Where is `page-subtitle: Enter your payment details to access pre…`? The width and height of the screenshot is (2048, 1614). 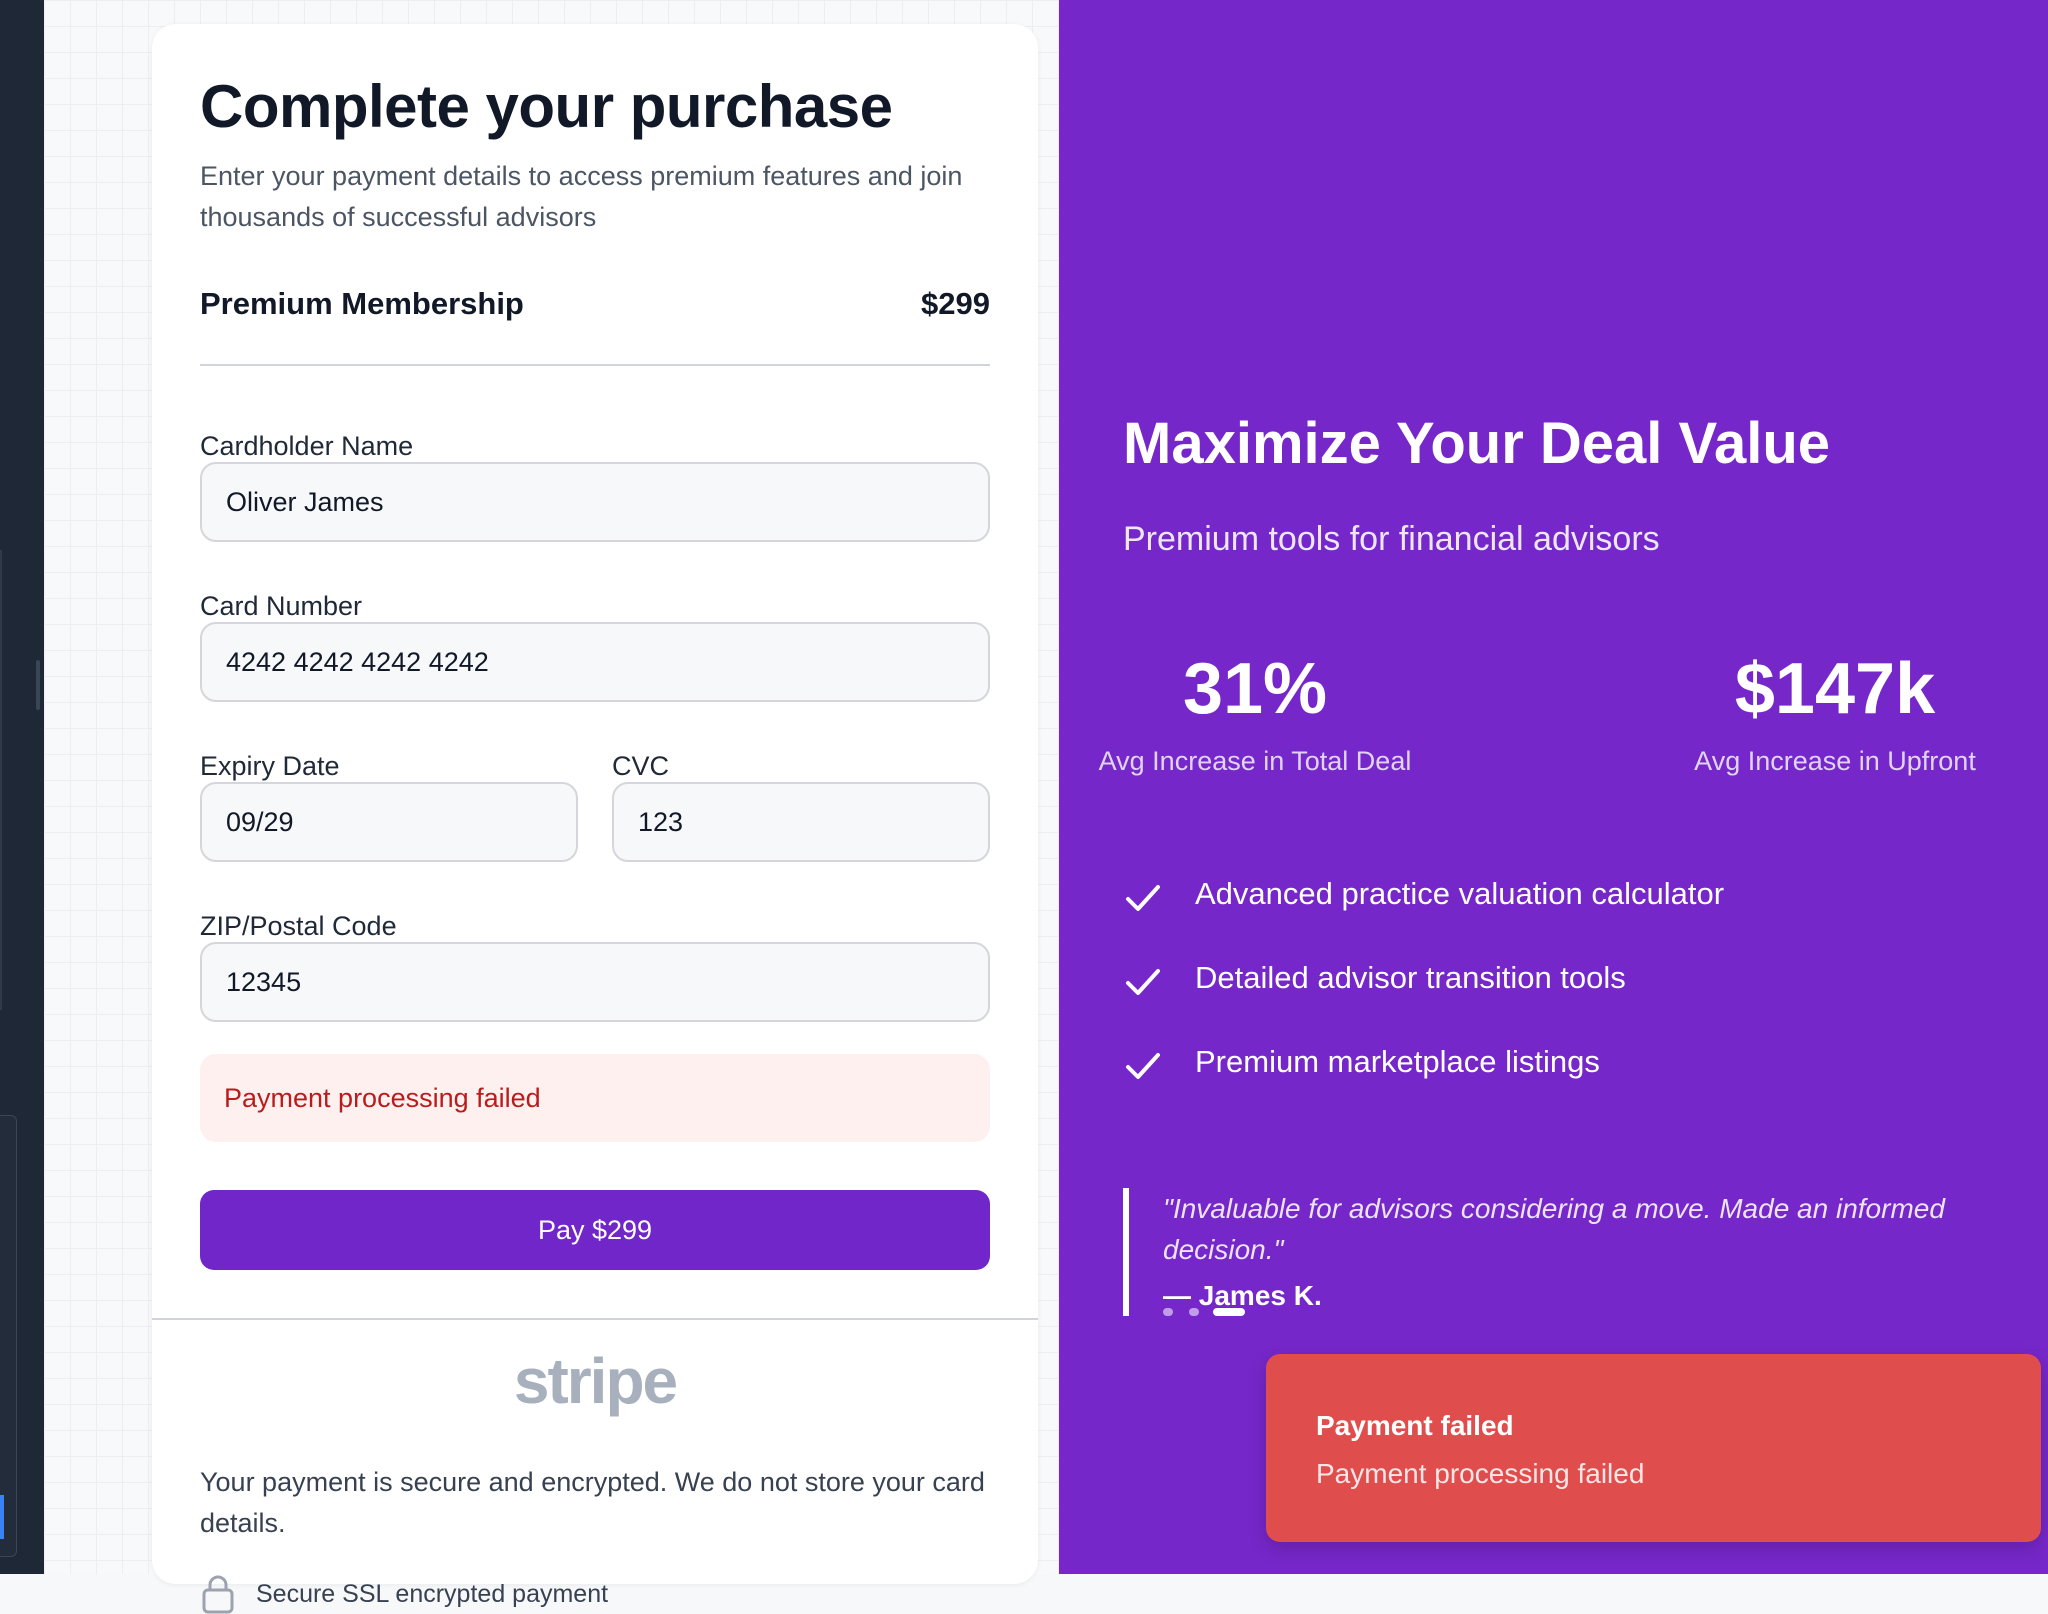 page-subtitle: Enter your payment details to access pre… is located at coordinates (581, 196).